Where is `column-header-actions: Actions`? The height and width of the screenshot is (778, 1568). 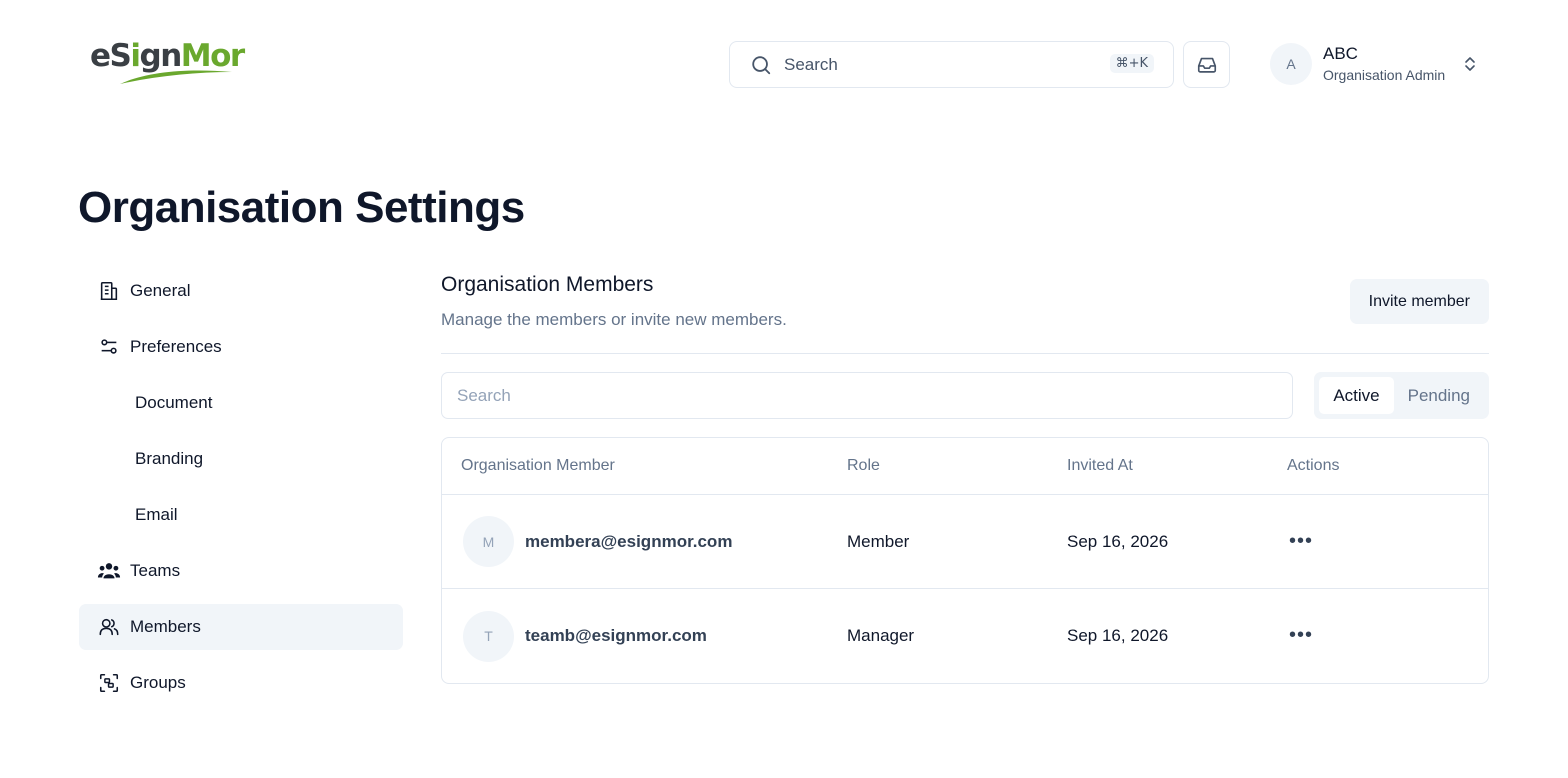 column-header-actions: Actions is located at coordinates (1313, 465).